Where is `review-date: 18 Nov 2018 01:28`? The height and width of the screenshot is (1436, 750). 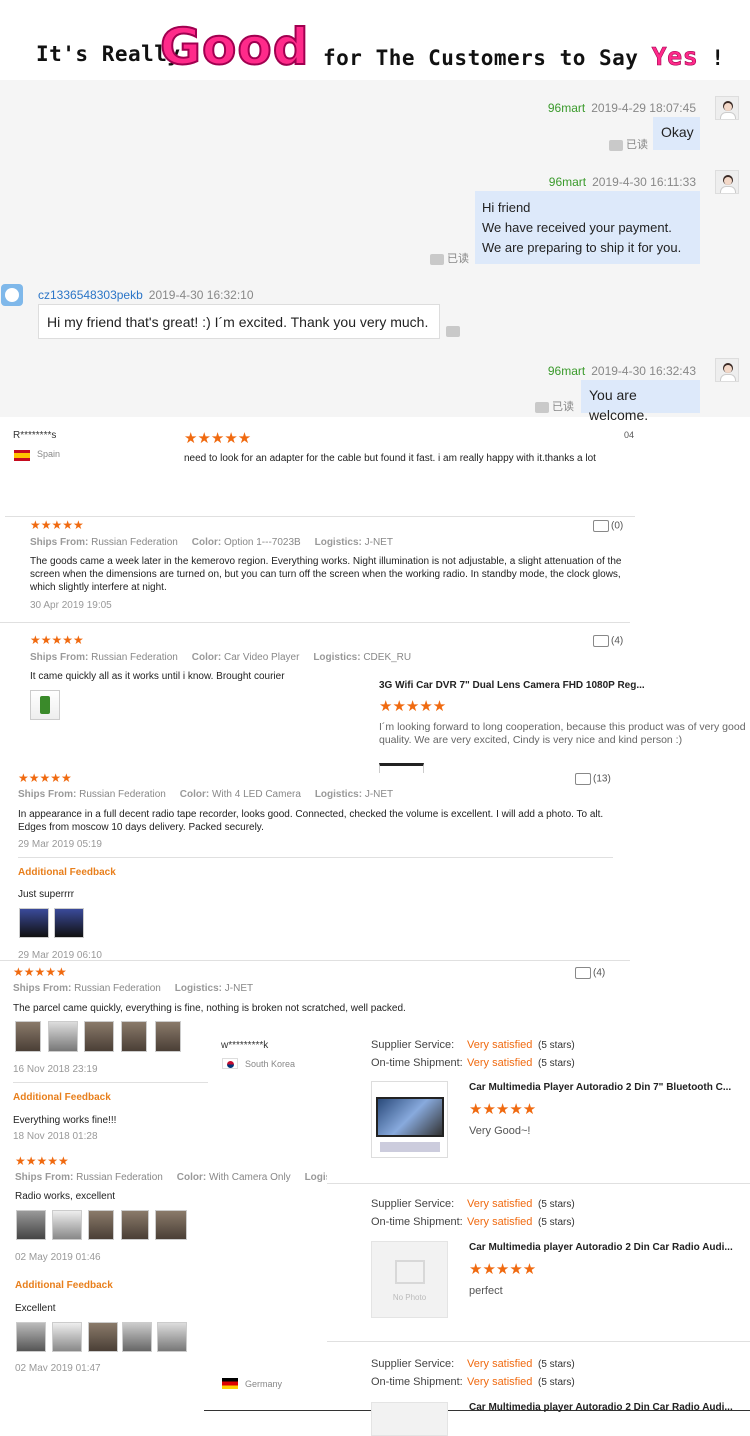 review-date: 18 Nov 2018 01:28 is located at coordinates (55, 1136).